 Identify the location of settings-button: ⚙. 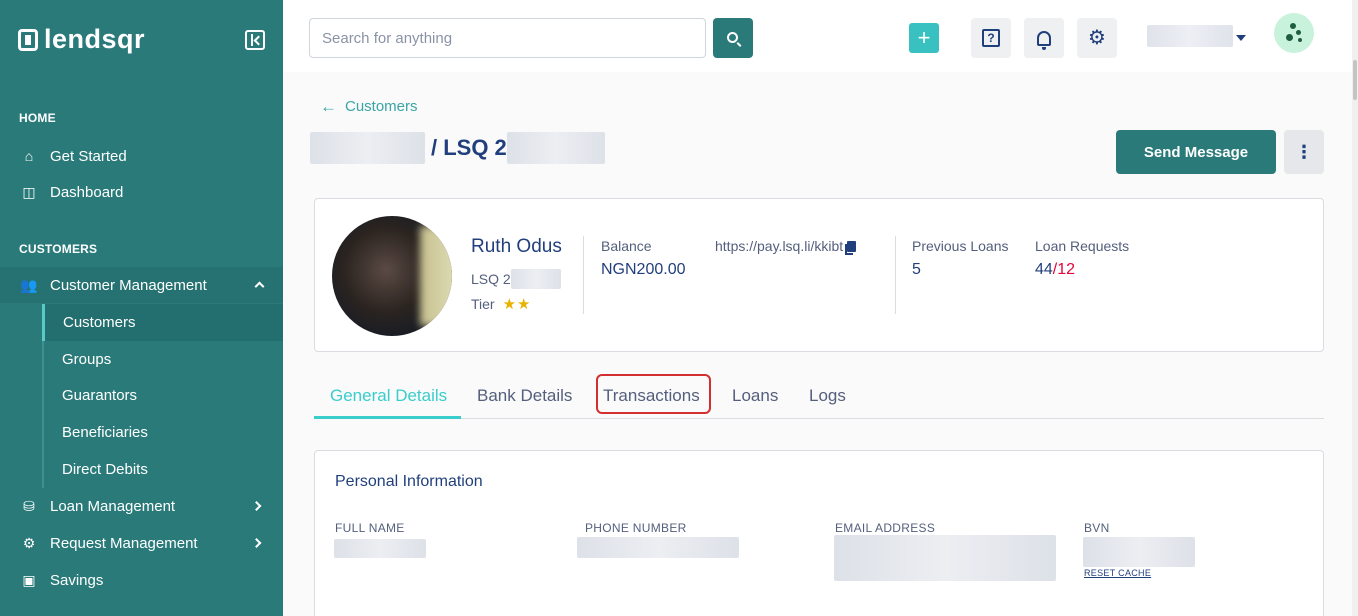
(1097, 38).